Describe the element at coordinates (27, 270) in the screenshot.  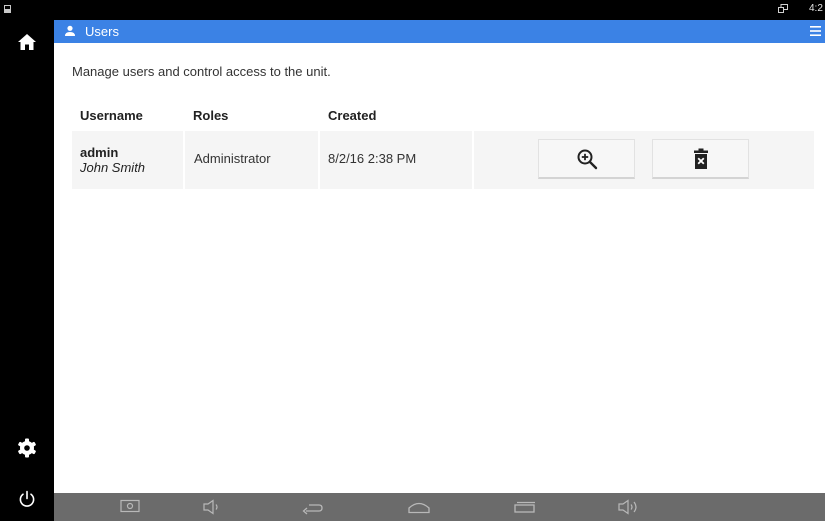
I see `sidebar` at that location.